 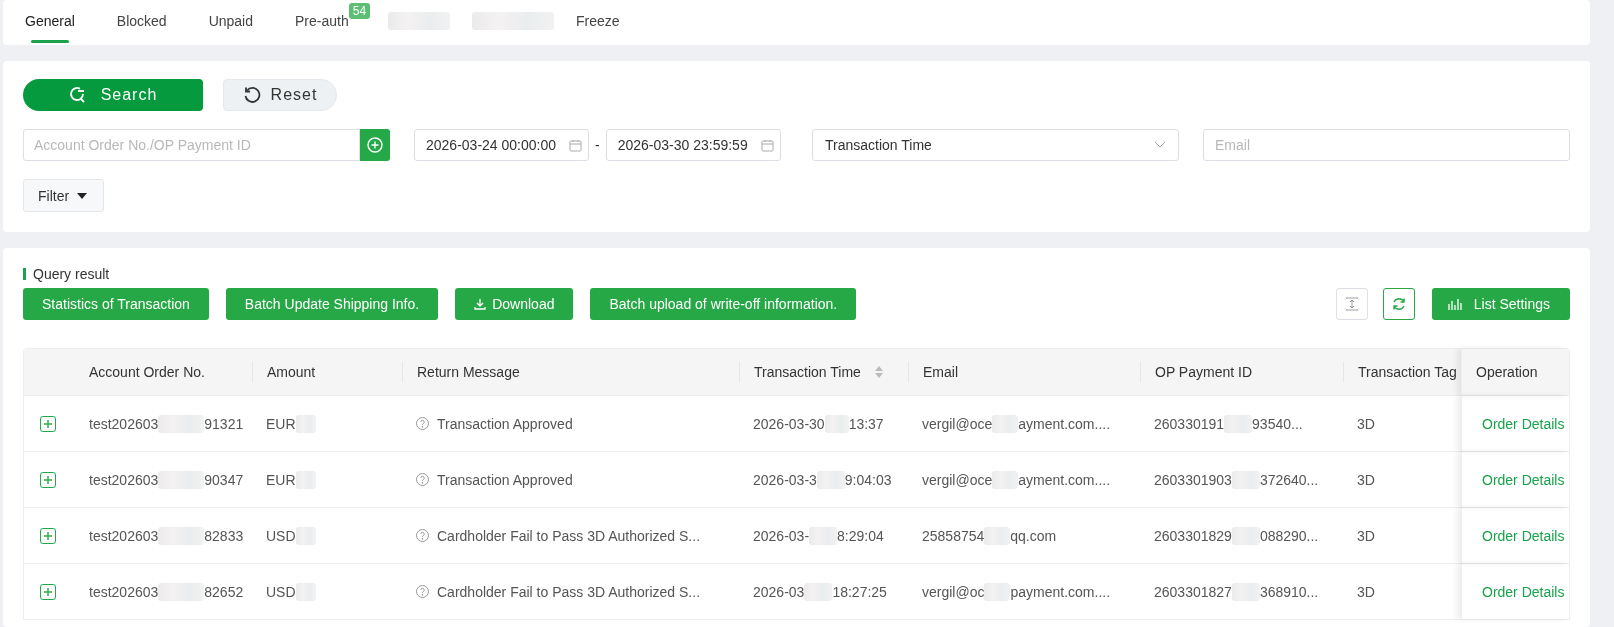 I want to click on column-header: Return Message, so click(x=468, y=372).